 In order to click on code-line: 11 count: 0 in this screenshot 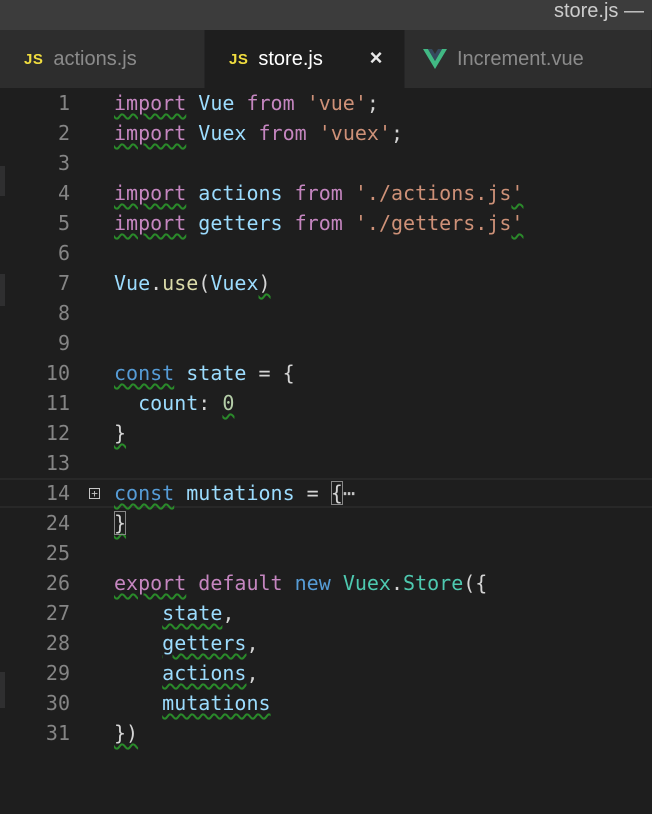, I will do `click(326, 403)`.